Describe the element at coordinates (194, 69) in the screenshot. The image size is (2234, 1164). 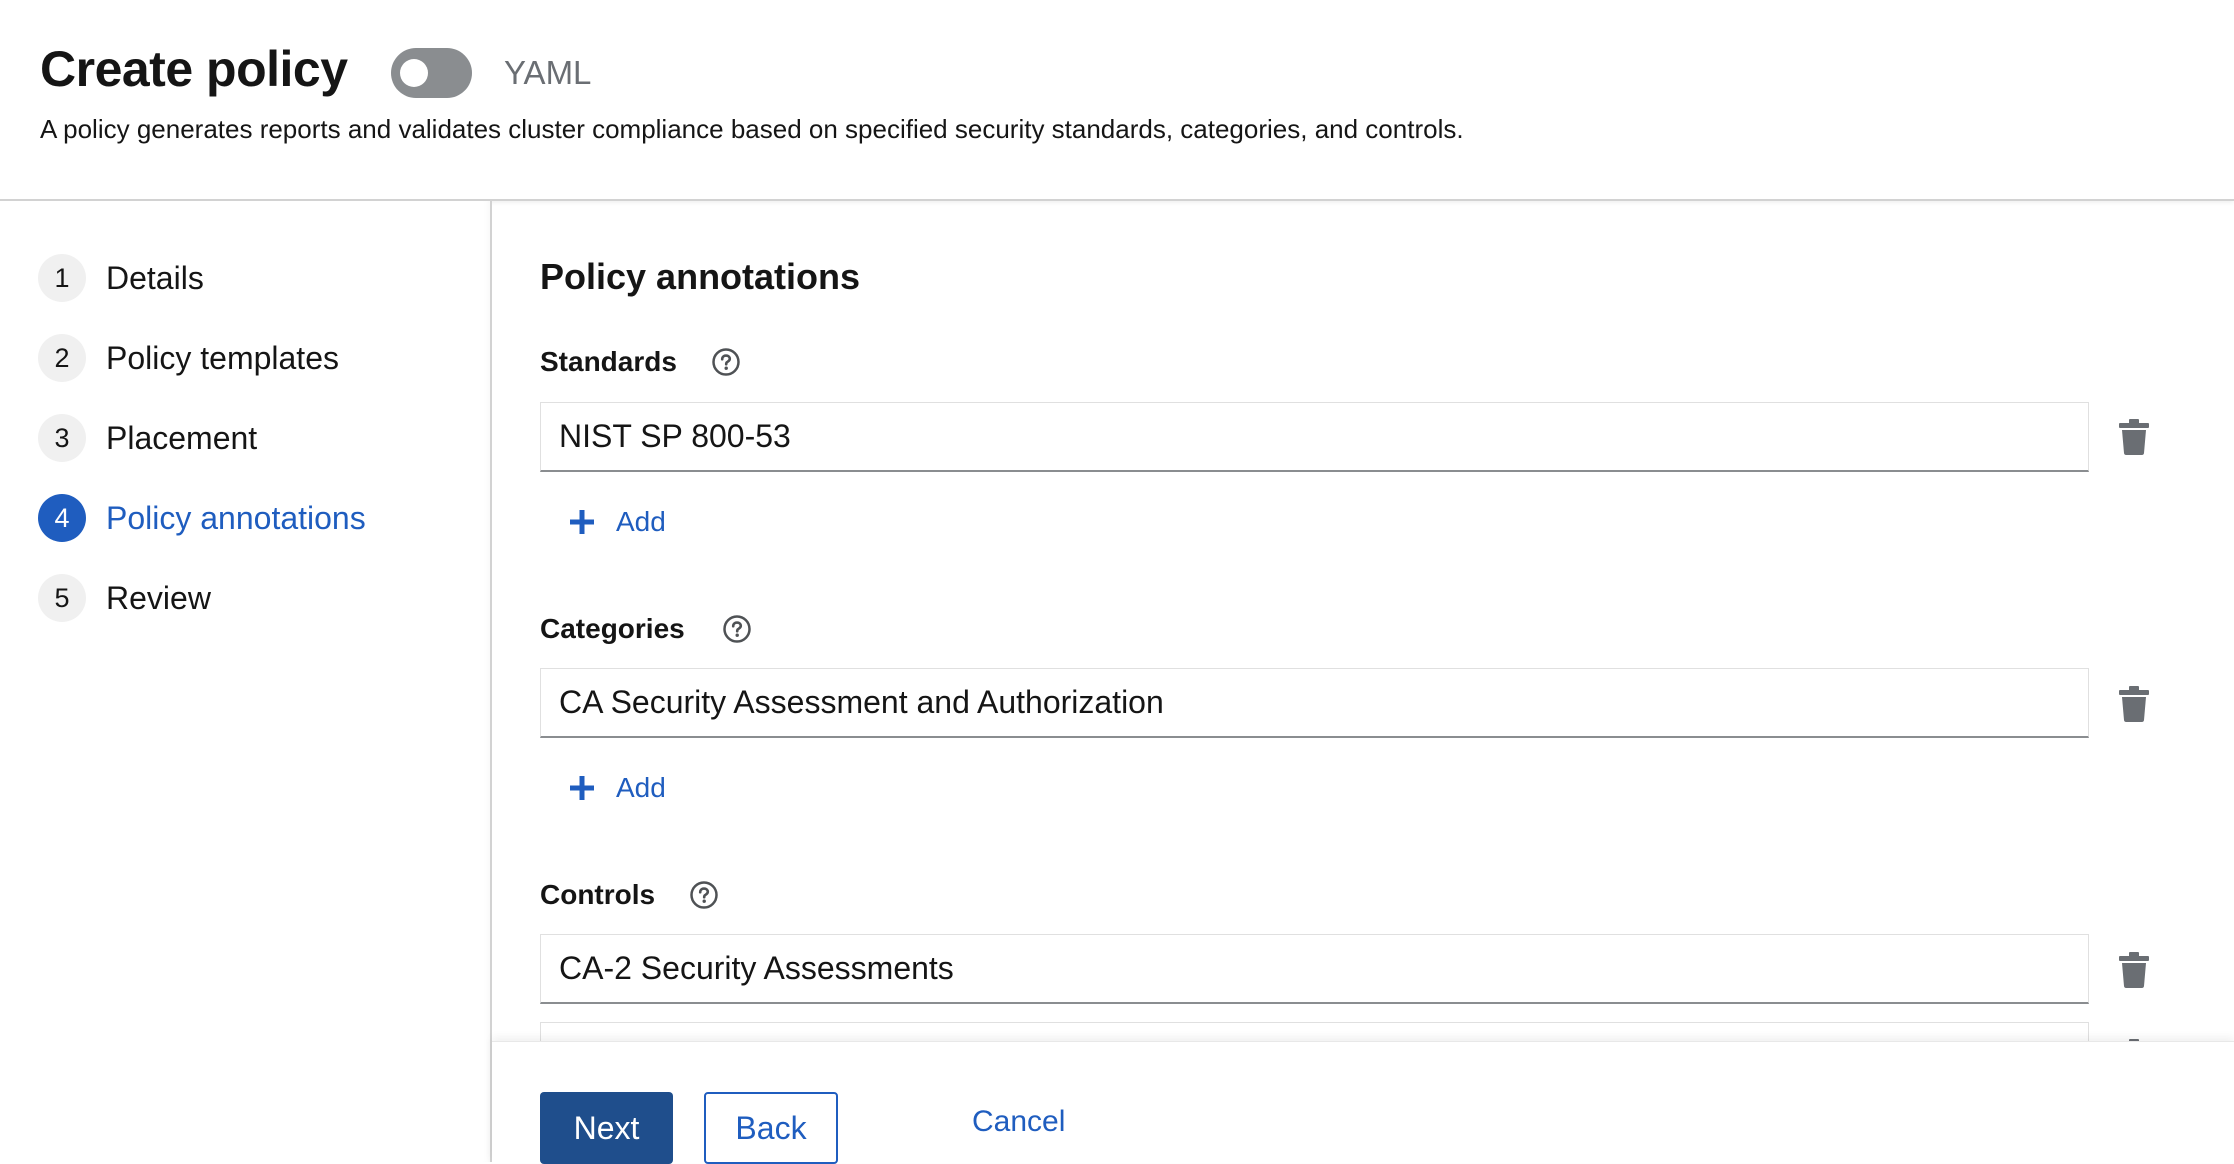
I see `page-title: Create policy` at that location.